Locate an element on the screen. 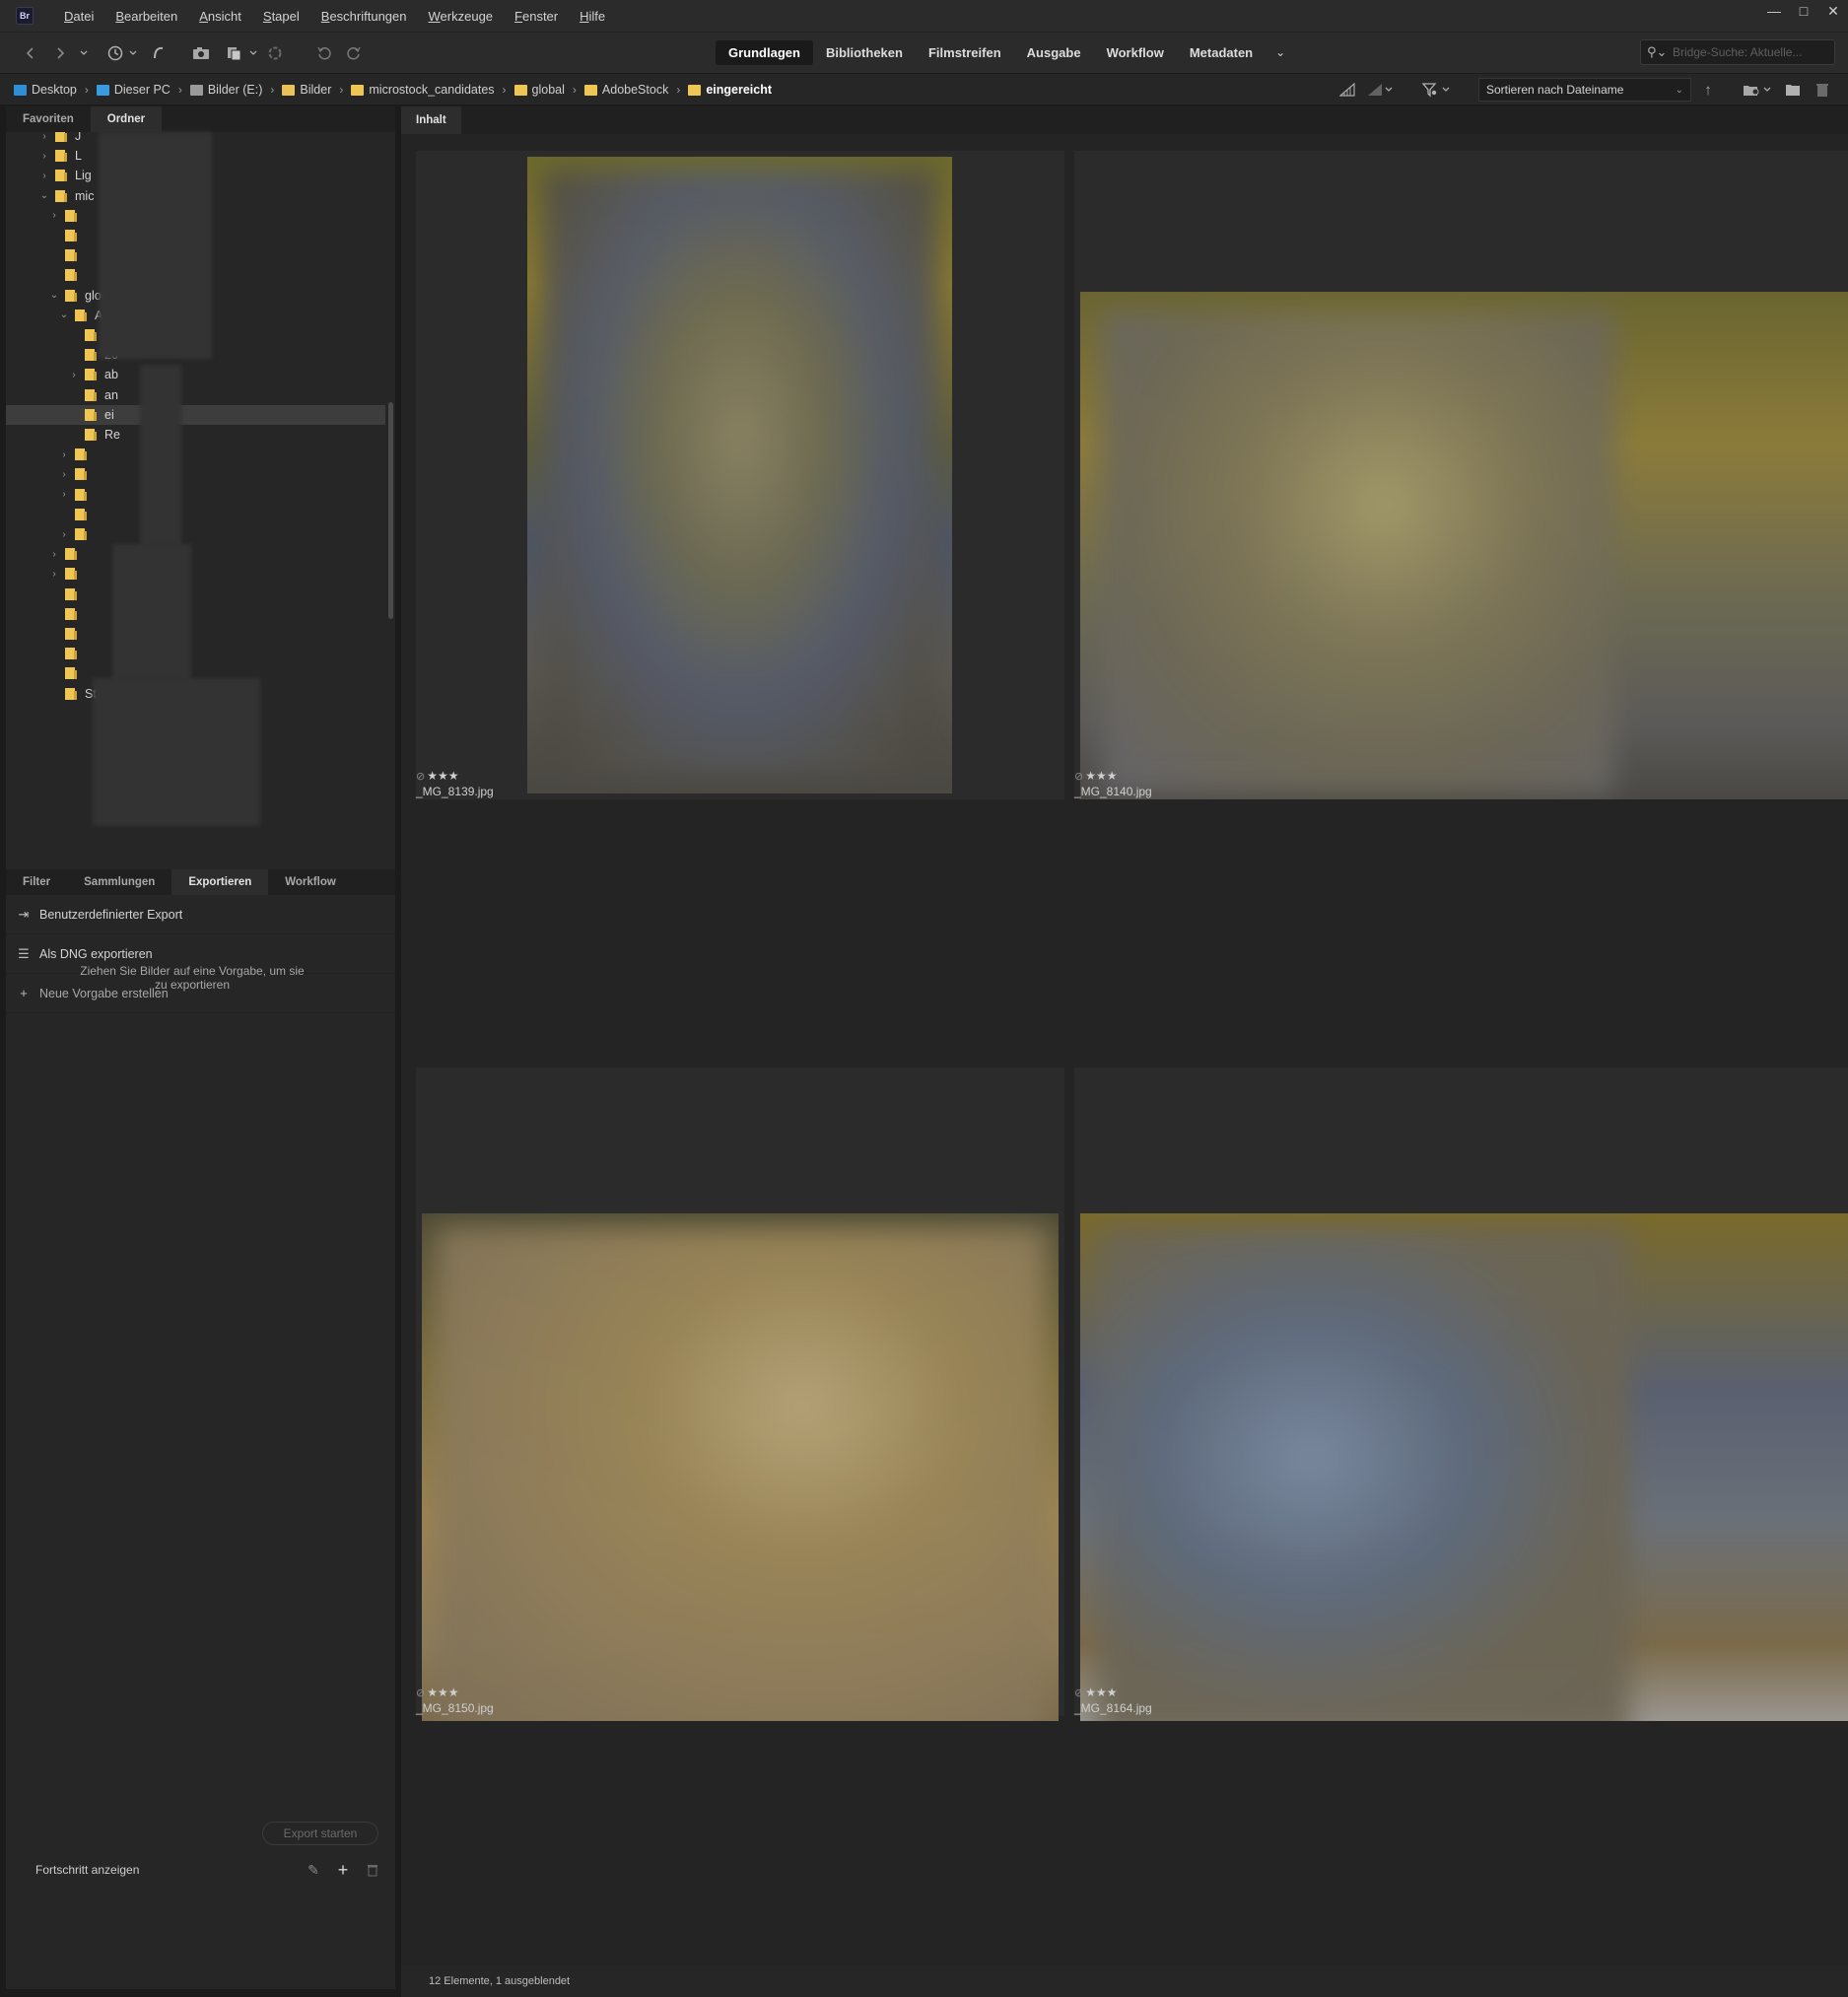  back-icon is located at coordinates (30, 53).